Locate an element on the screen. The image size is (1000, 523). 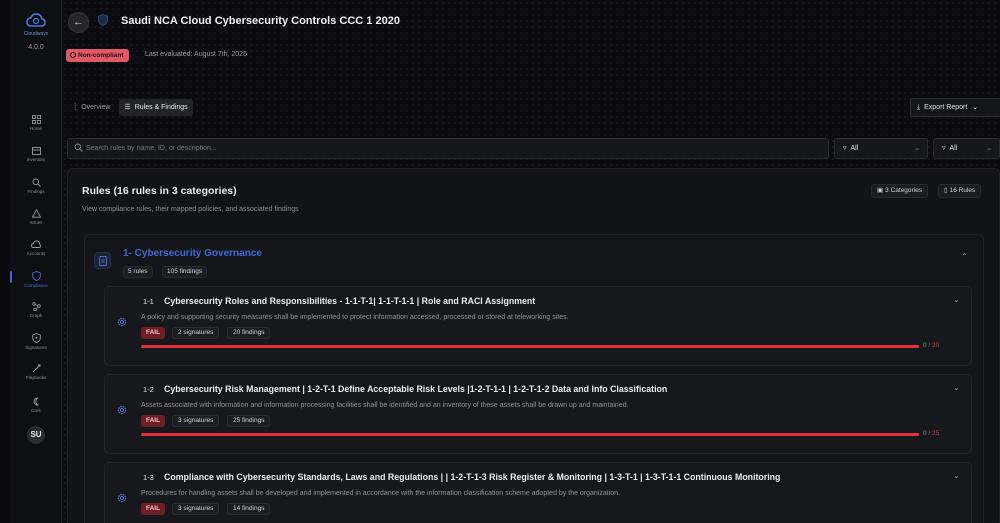
sidebar-item-signatures: Signatures is located at coordinates (36, 341).